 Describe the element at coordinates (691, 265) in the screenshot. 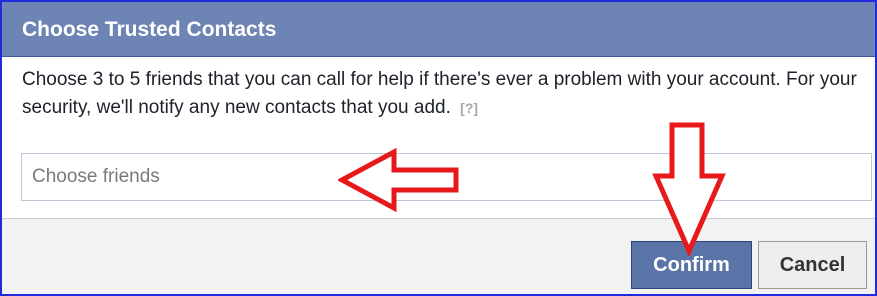

I see `confirm-button: Confirm` at that location.